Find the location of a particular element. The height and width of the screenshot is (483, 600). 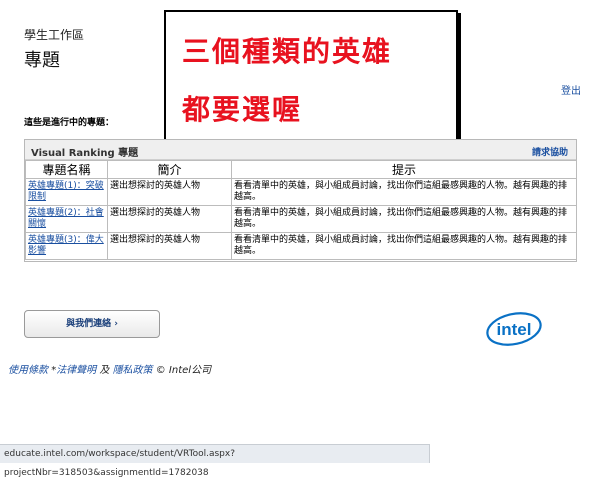

section-label: 學生工作區 is located at coordinates (54, 35).